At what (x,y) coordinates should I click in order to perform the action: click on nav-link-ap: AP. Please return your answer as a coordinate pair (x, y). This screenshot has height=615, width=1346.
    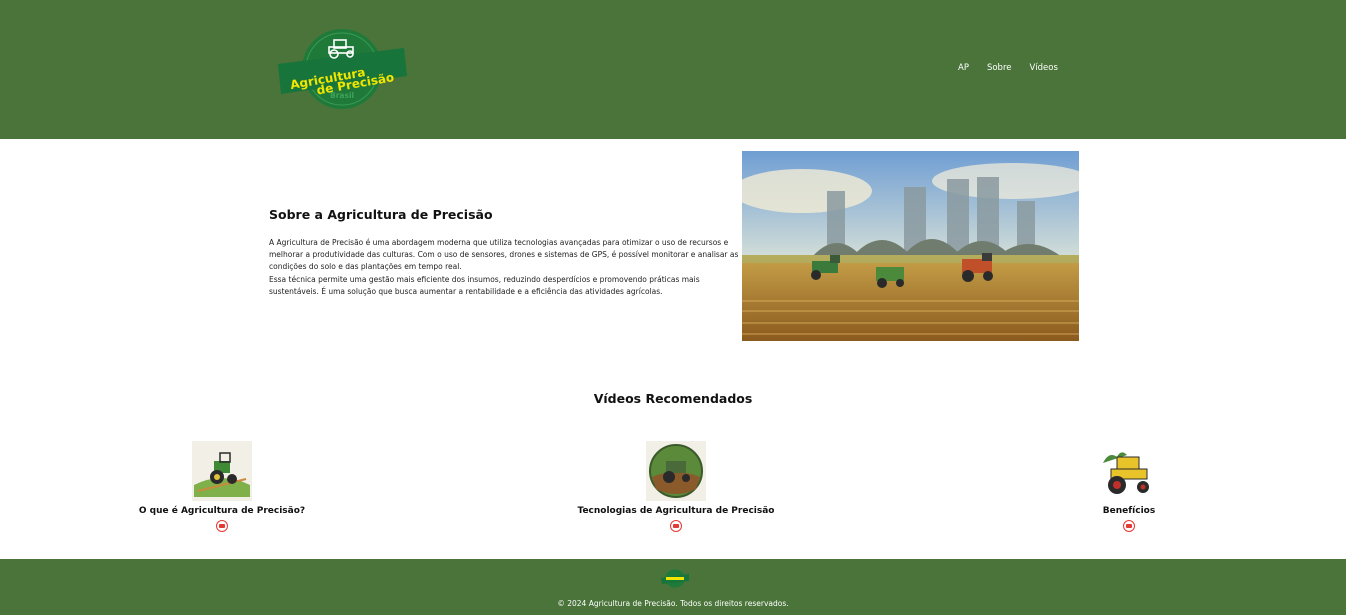
    Looking at the image, I should click on (963, 68).